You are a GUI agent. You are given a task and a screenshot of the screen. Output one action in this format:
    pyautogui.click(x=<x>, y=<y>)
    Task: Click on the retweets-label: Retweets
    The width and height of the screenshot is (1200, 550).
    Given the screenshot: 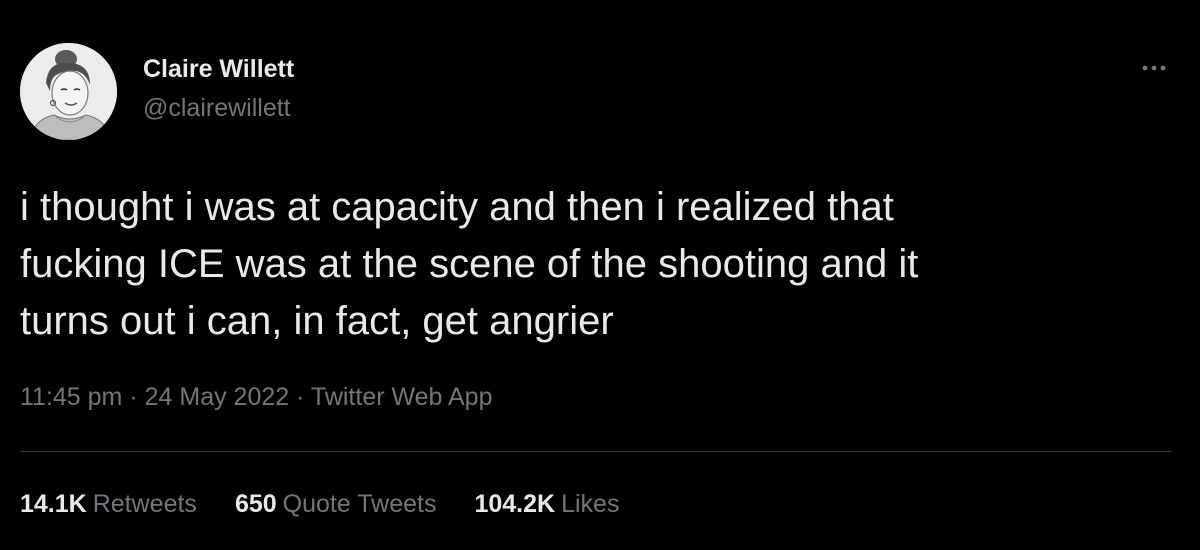 What is the action you would take?
    pyautogui.click(x=144, y=504)
    